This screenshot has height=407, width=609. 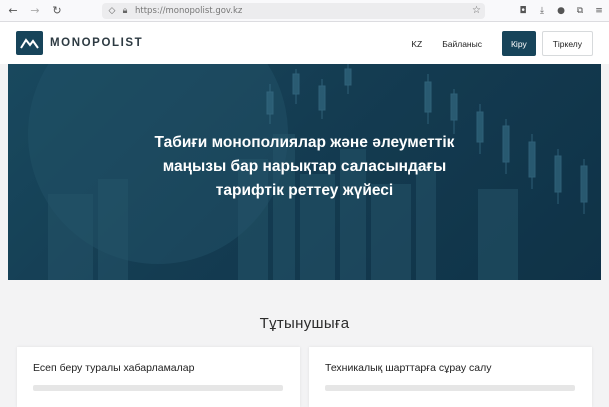 What do you see at coordinates (542, 11) in the screenshot?
I see `download-icon: ⤓` at bounding box center [542, 11].